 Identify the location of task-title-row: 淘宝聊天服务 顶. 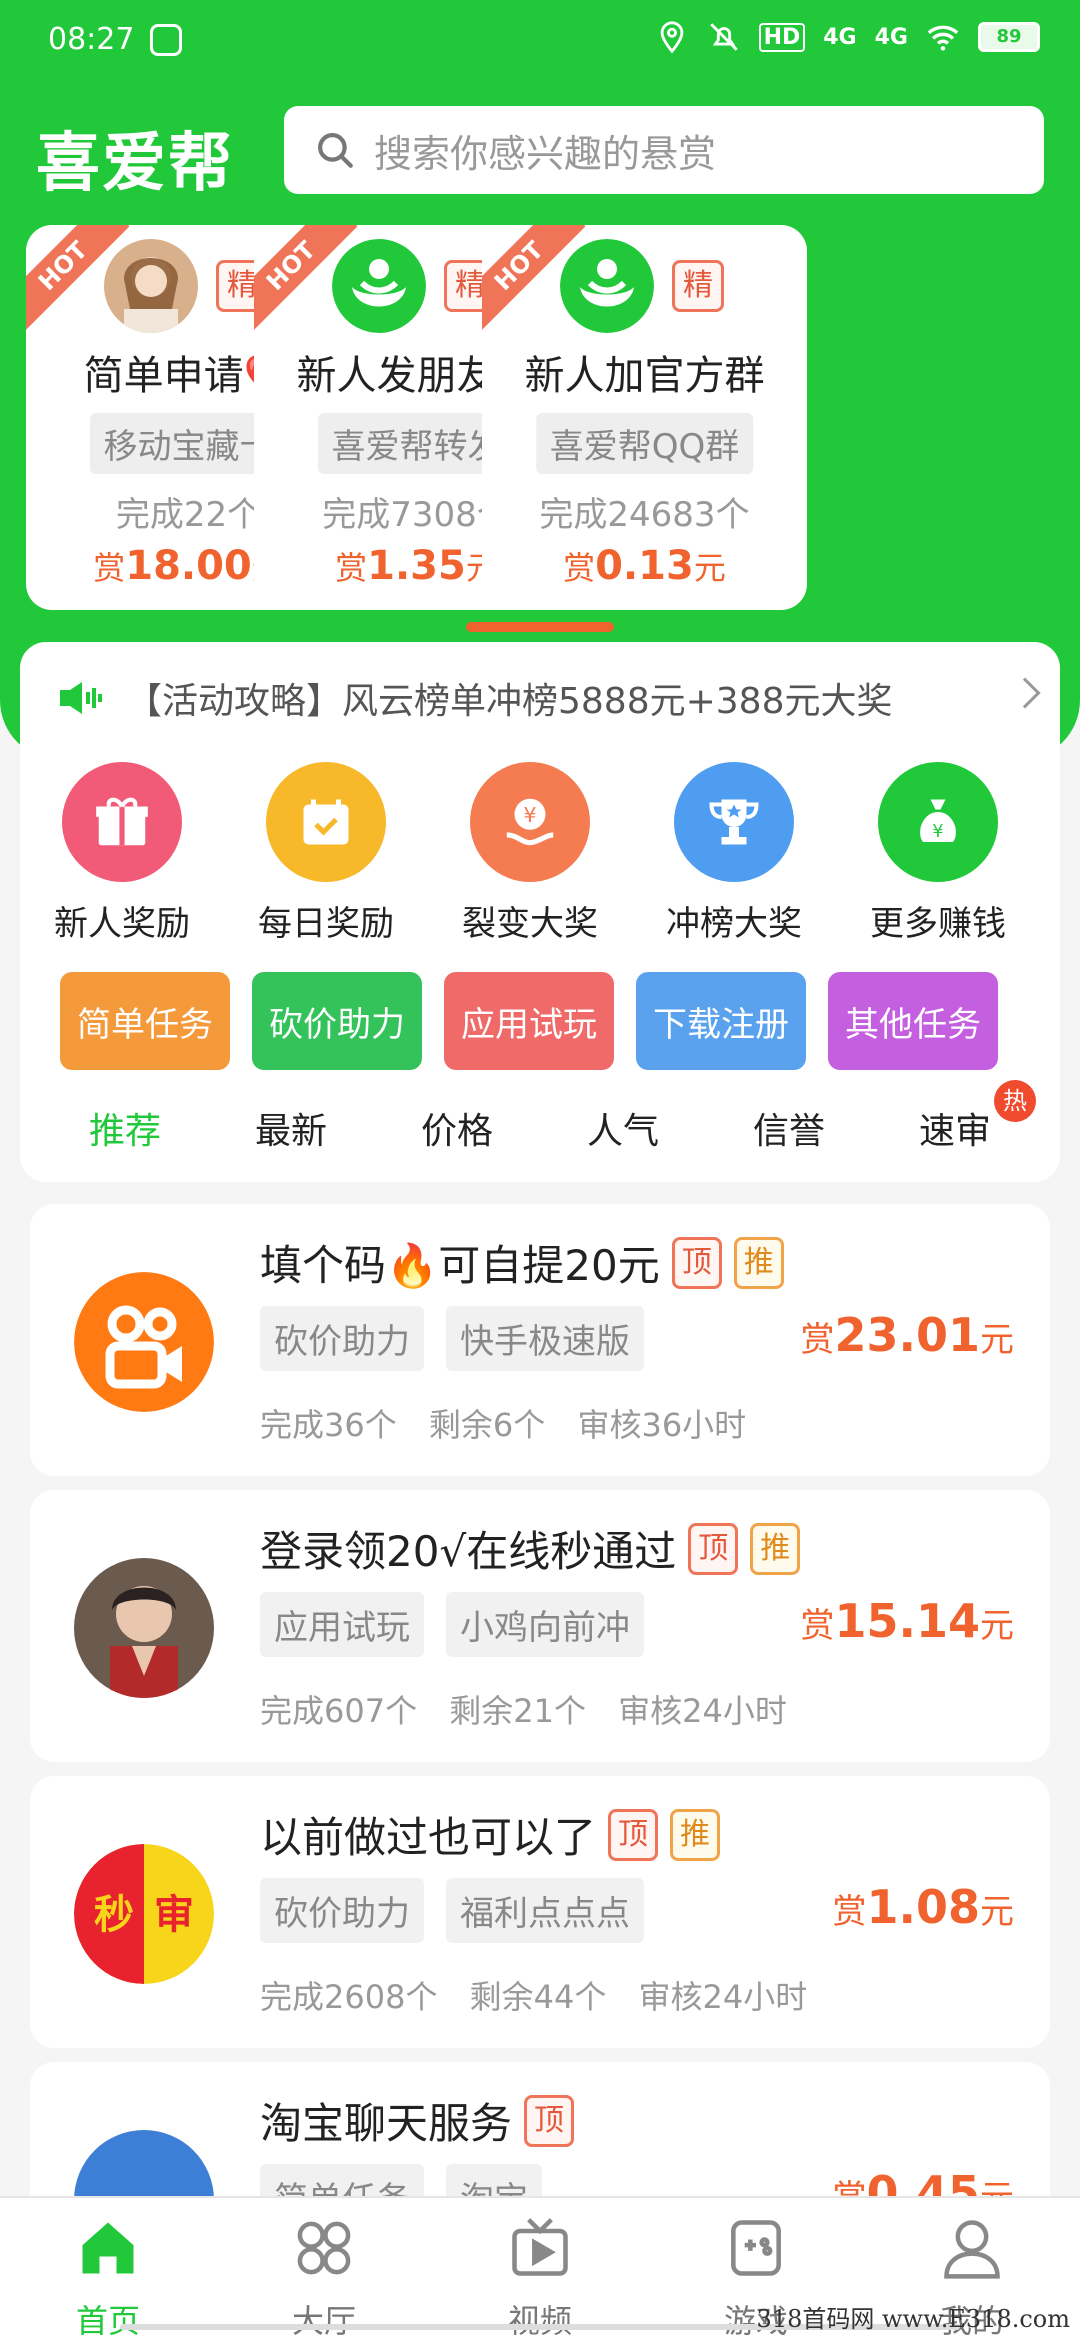
(417, 2120).